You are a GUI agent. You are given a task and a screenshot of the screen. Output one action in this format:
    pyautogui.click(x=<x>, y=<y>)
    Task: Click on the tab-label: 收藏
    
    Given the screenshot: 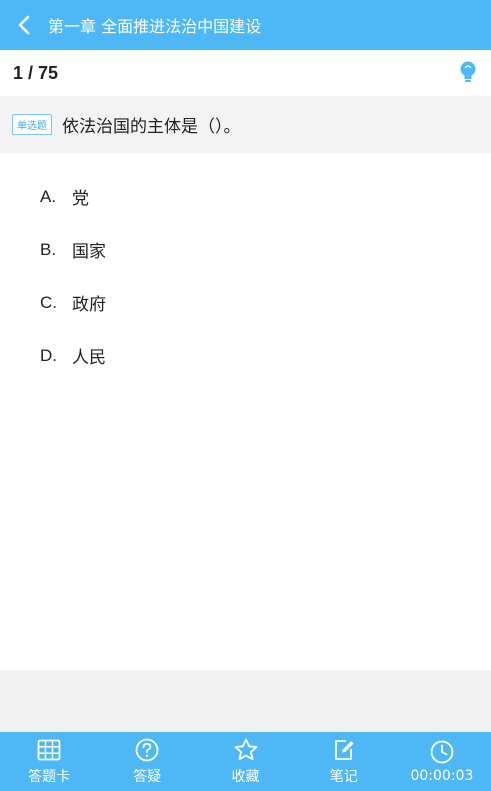 What is the action you would take?
    pyautogui.click(x=245, y=777)
    